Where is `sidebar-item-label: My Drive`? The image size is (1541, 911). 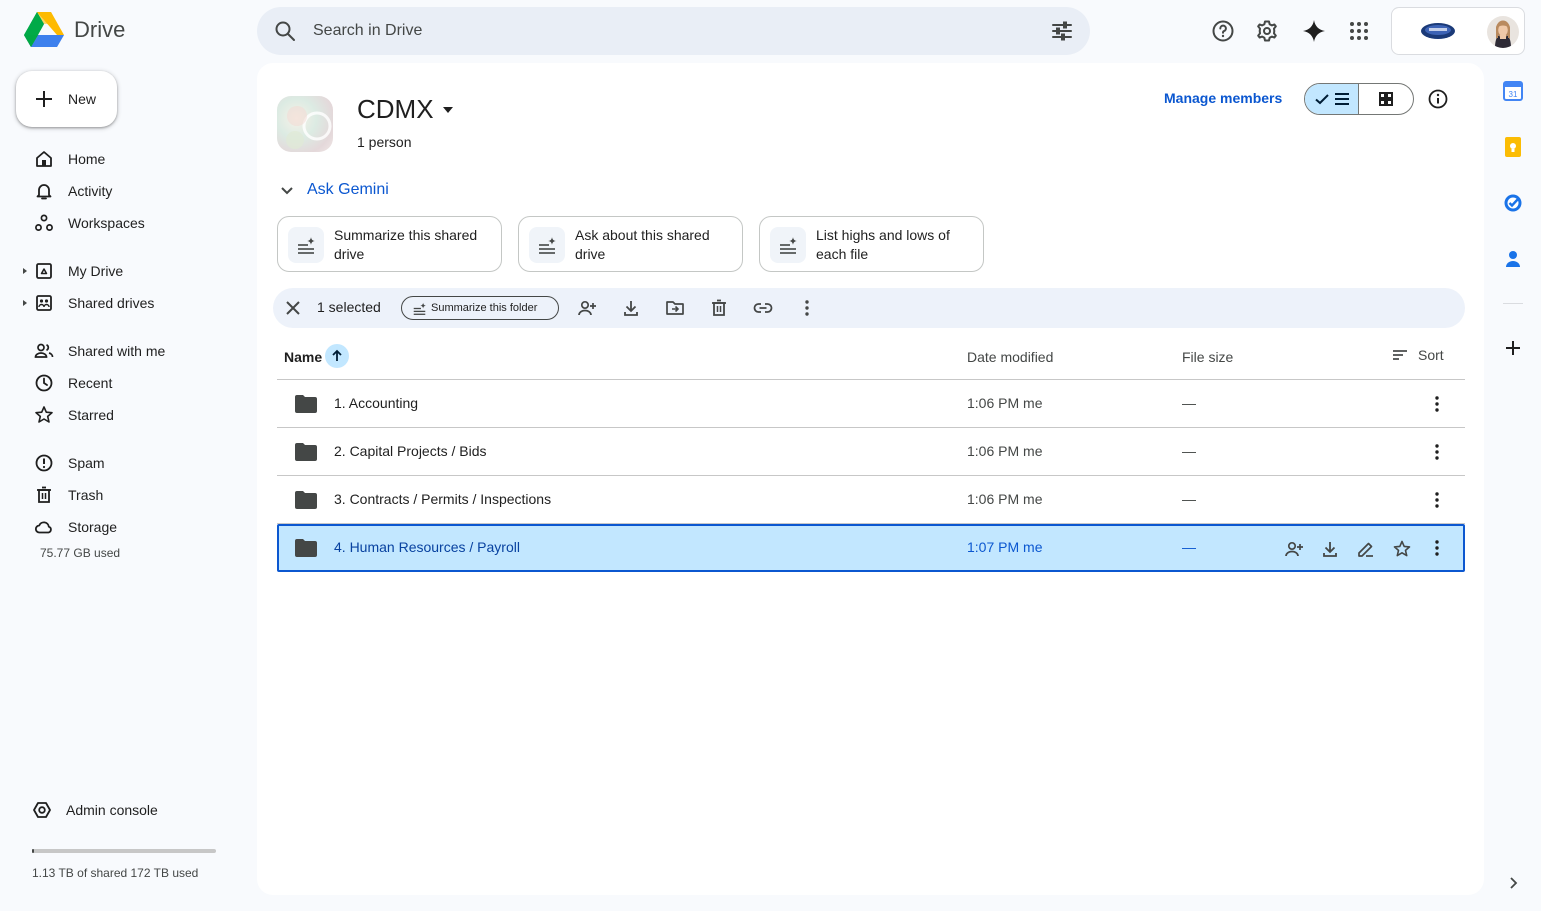 sidebar-item-label: My Drive is located at coordinates (96, 271).